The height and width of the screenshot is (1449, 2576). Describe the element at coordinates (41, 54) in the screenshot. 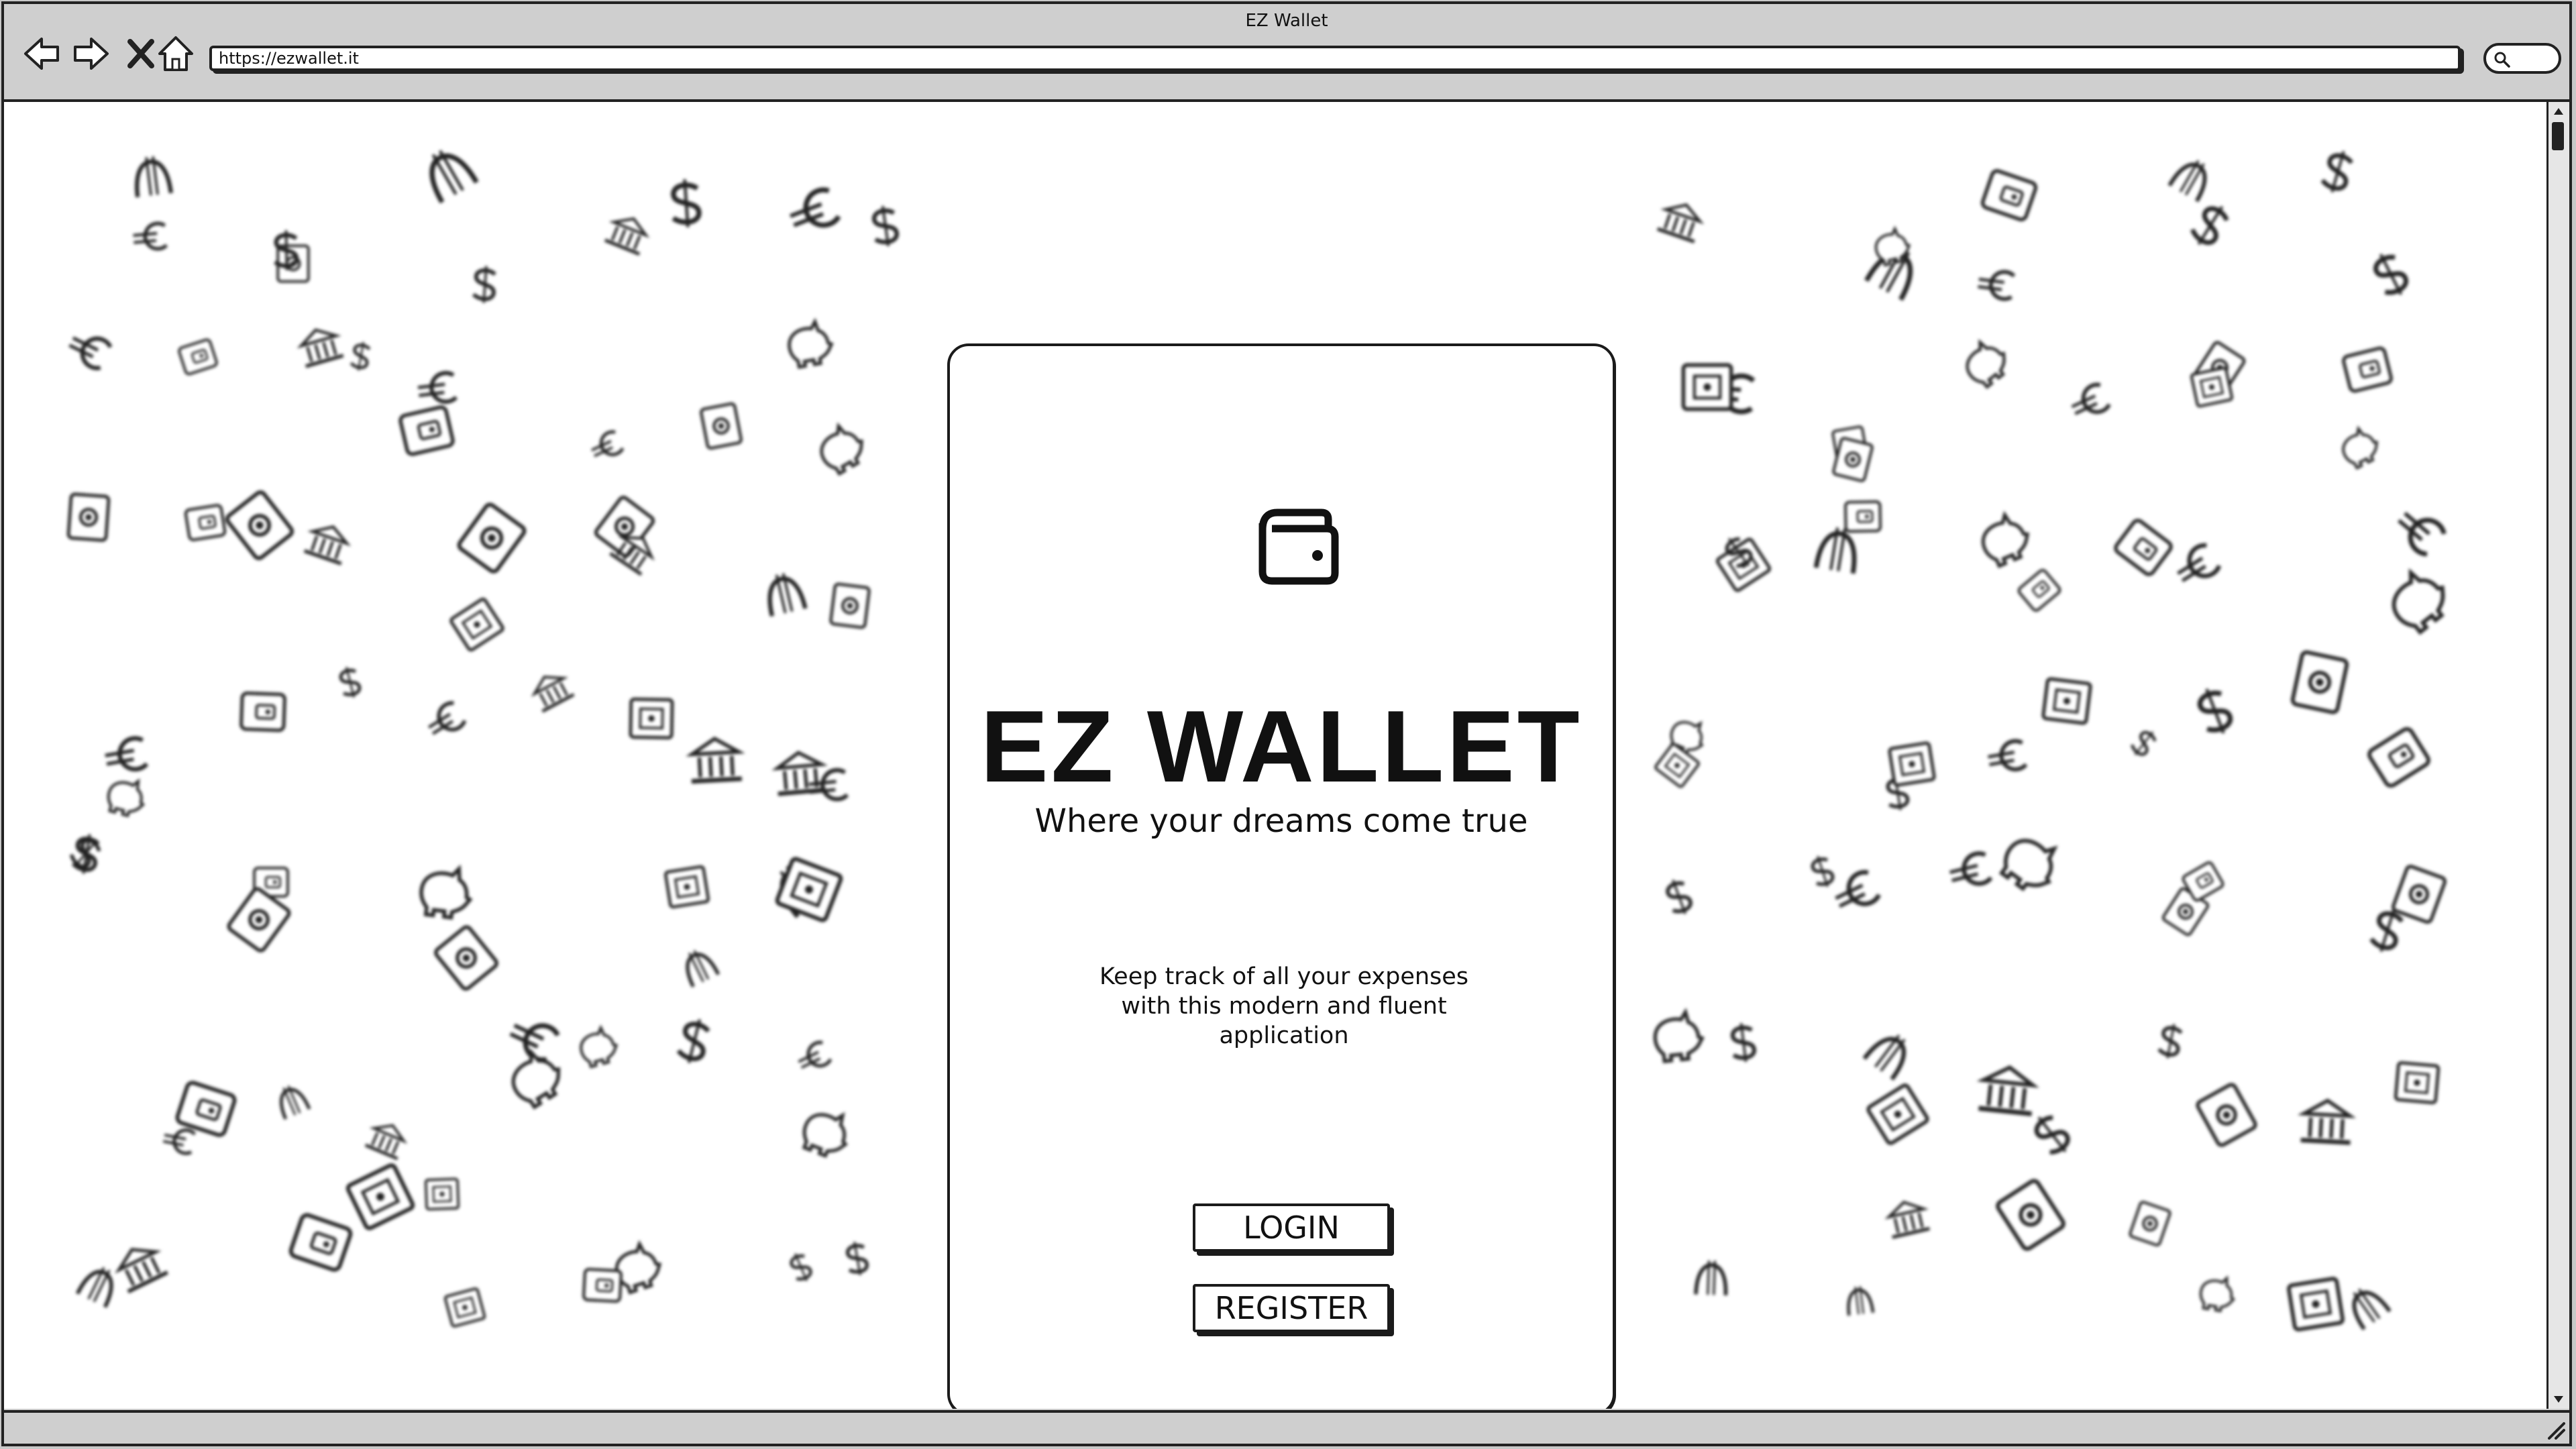

I see `back-icon` at that location.